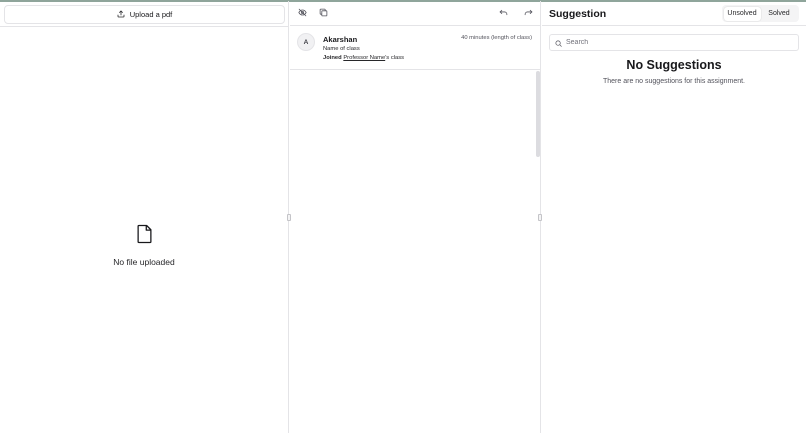  I want to click on joined-line: Joined Professor Name's class, so click(363, 58).